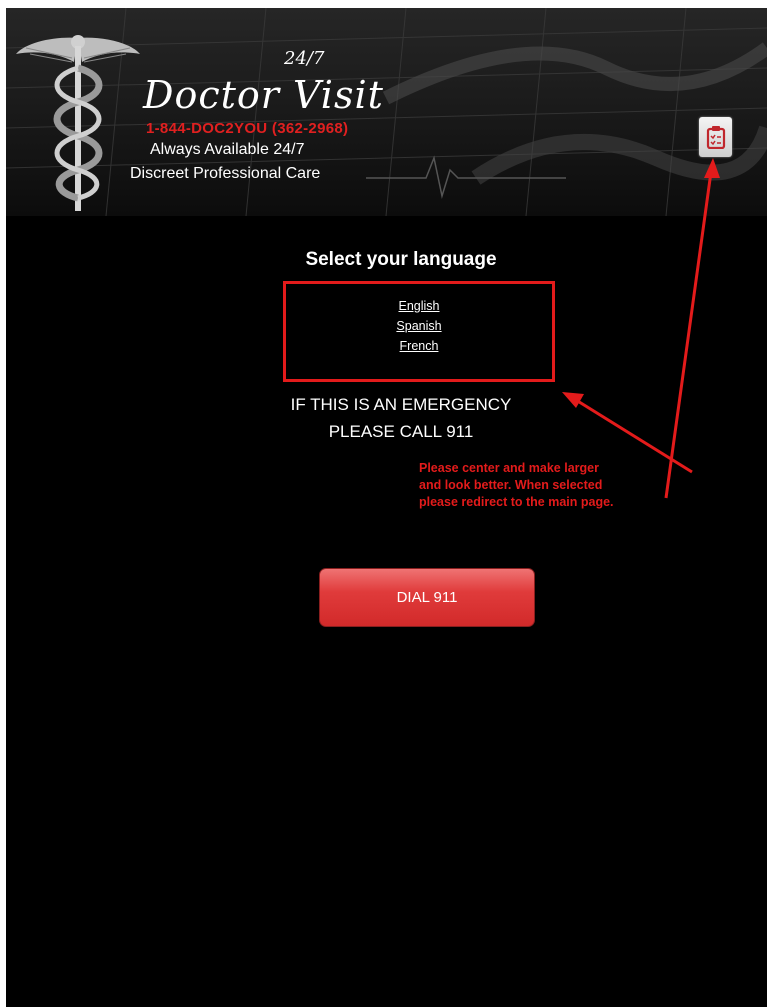 This screenshot has height=1007, width=770. I want to click on emergency-notice: IF THIS IS AN EMERGENCY PLEASE CALL 911, so click(401, 418).